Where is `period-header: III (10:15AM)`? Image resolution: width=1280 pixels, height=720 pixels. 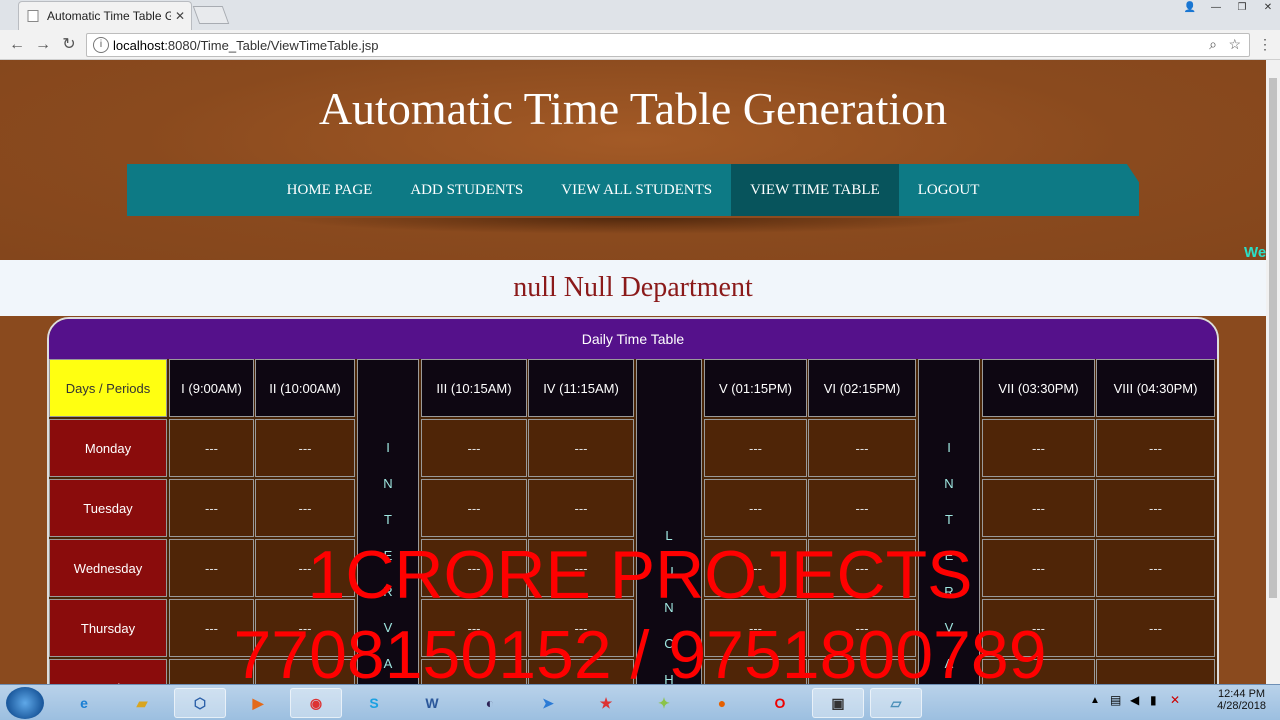
period-header: III (10:15AM) is located at coordinates (474, 388).